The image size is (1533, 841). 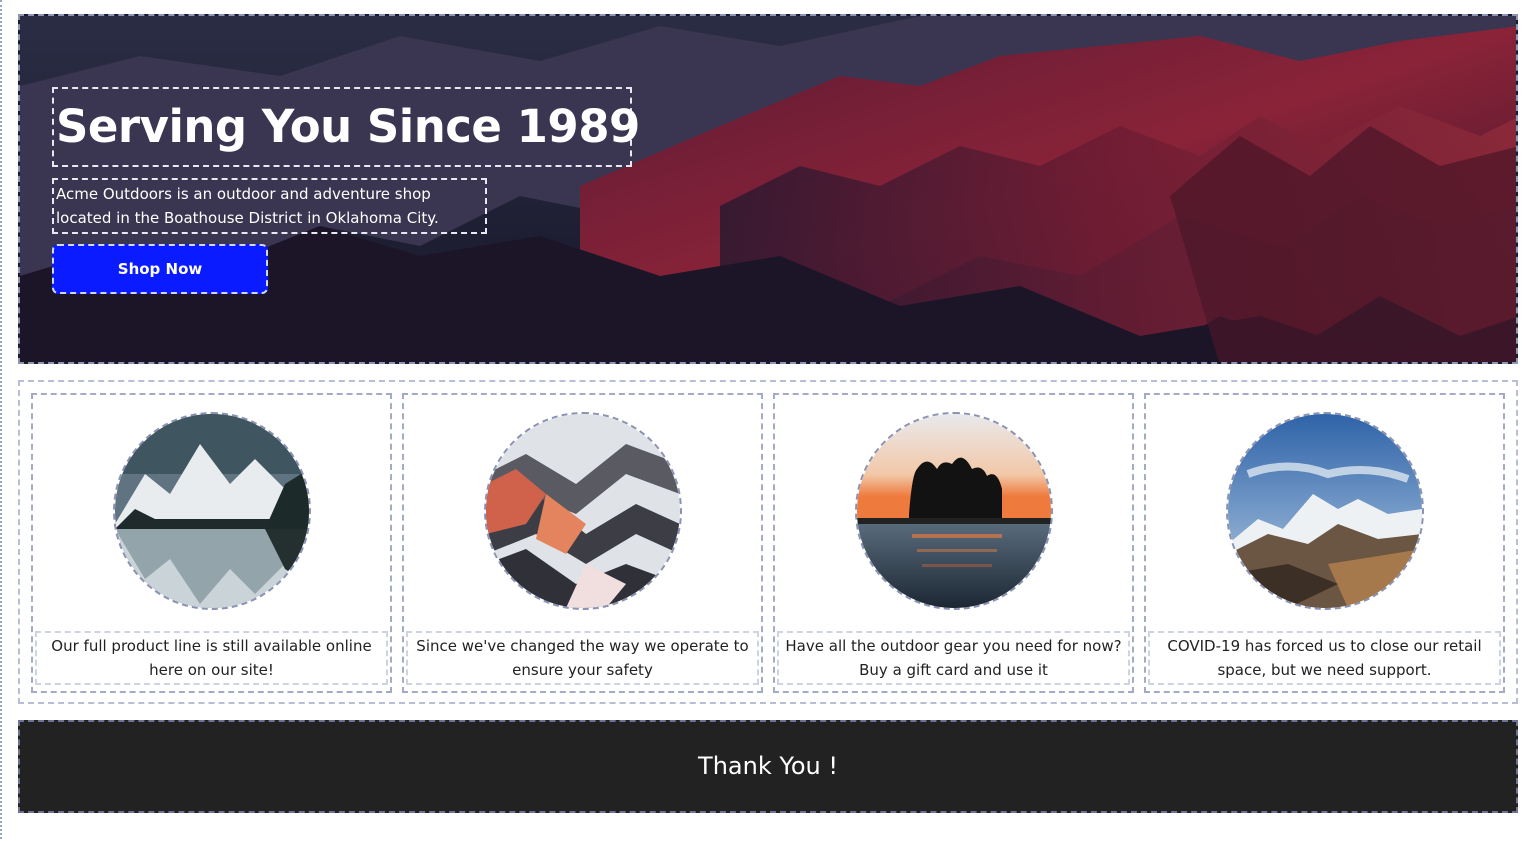 What do you see at coordinates (212, 511) in the screenshot?
I see `card-image-mountain-lake` at bounding box center [212, 511].